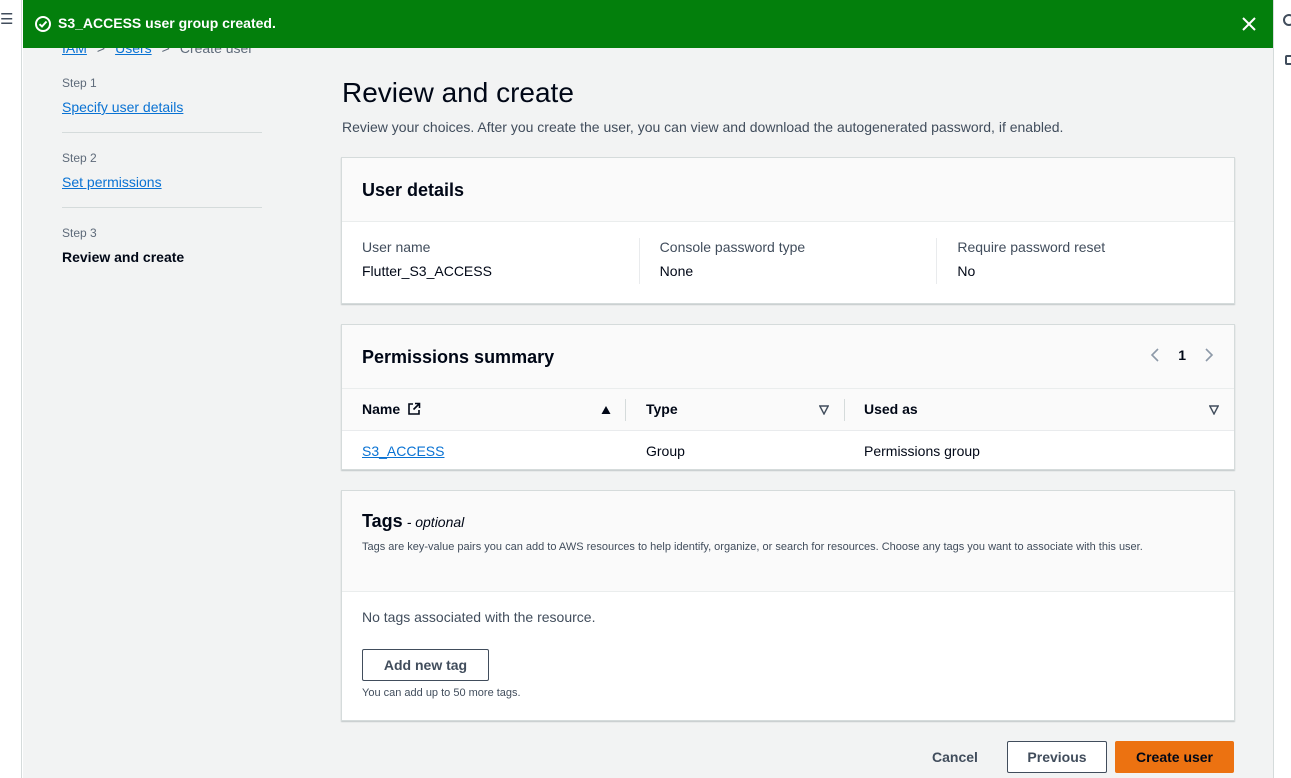  I want to click on notes-icon, so click(1288, 60).